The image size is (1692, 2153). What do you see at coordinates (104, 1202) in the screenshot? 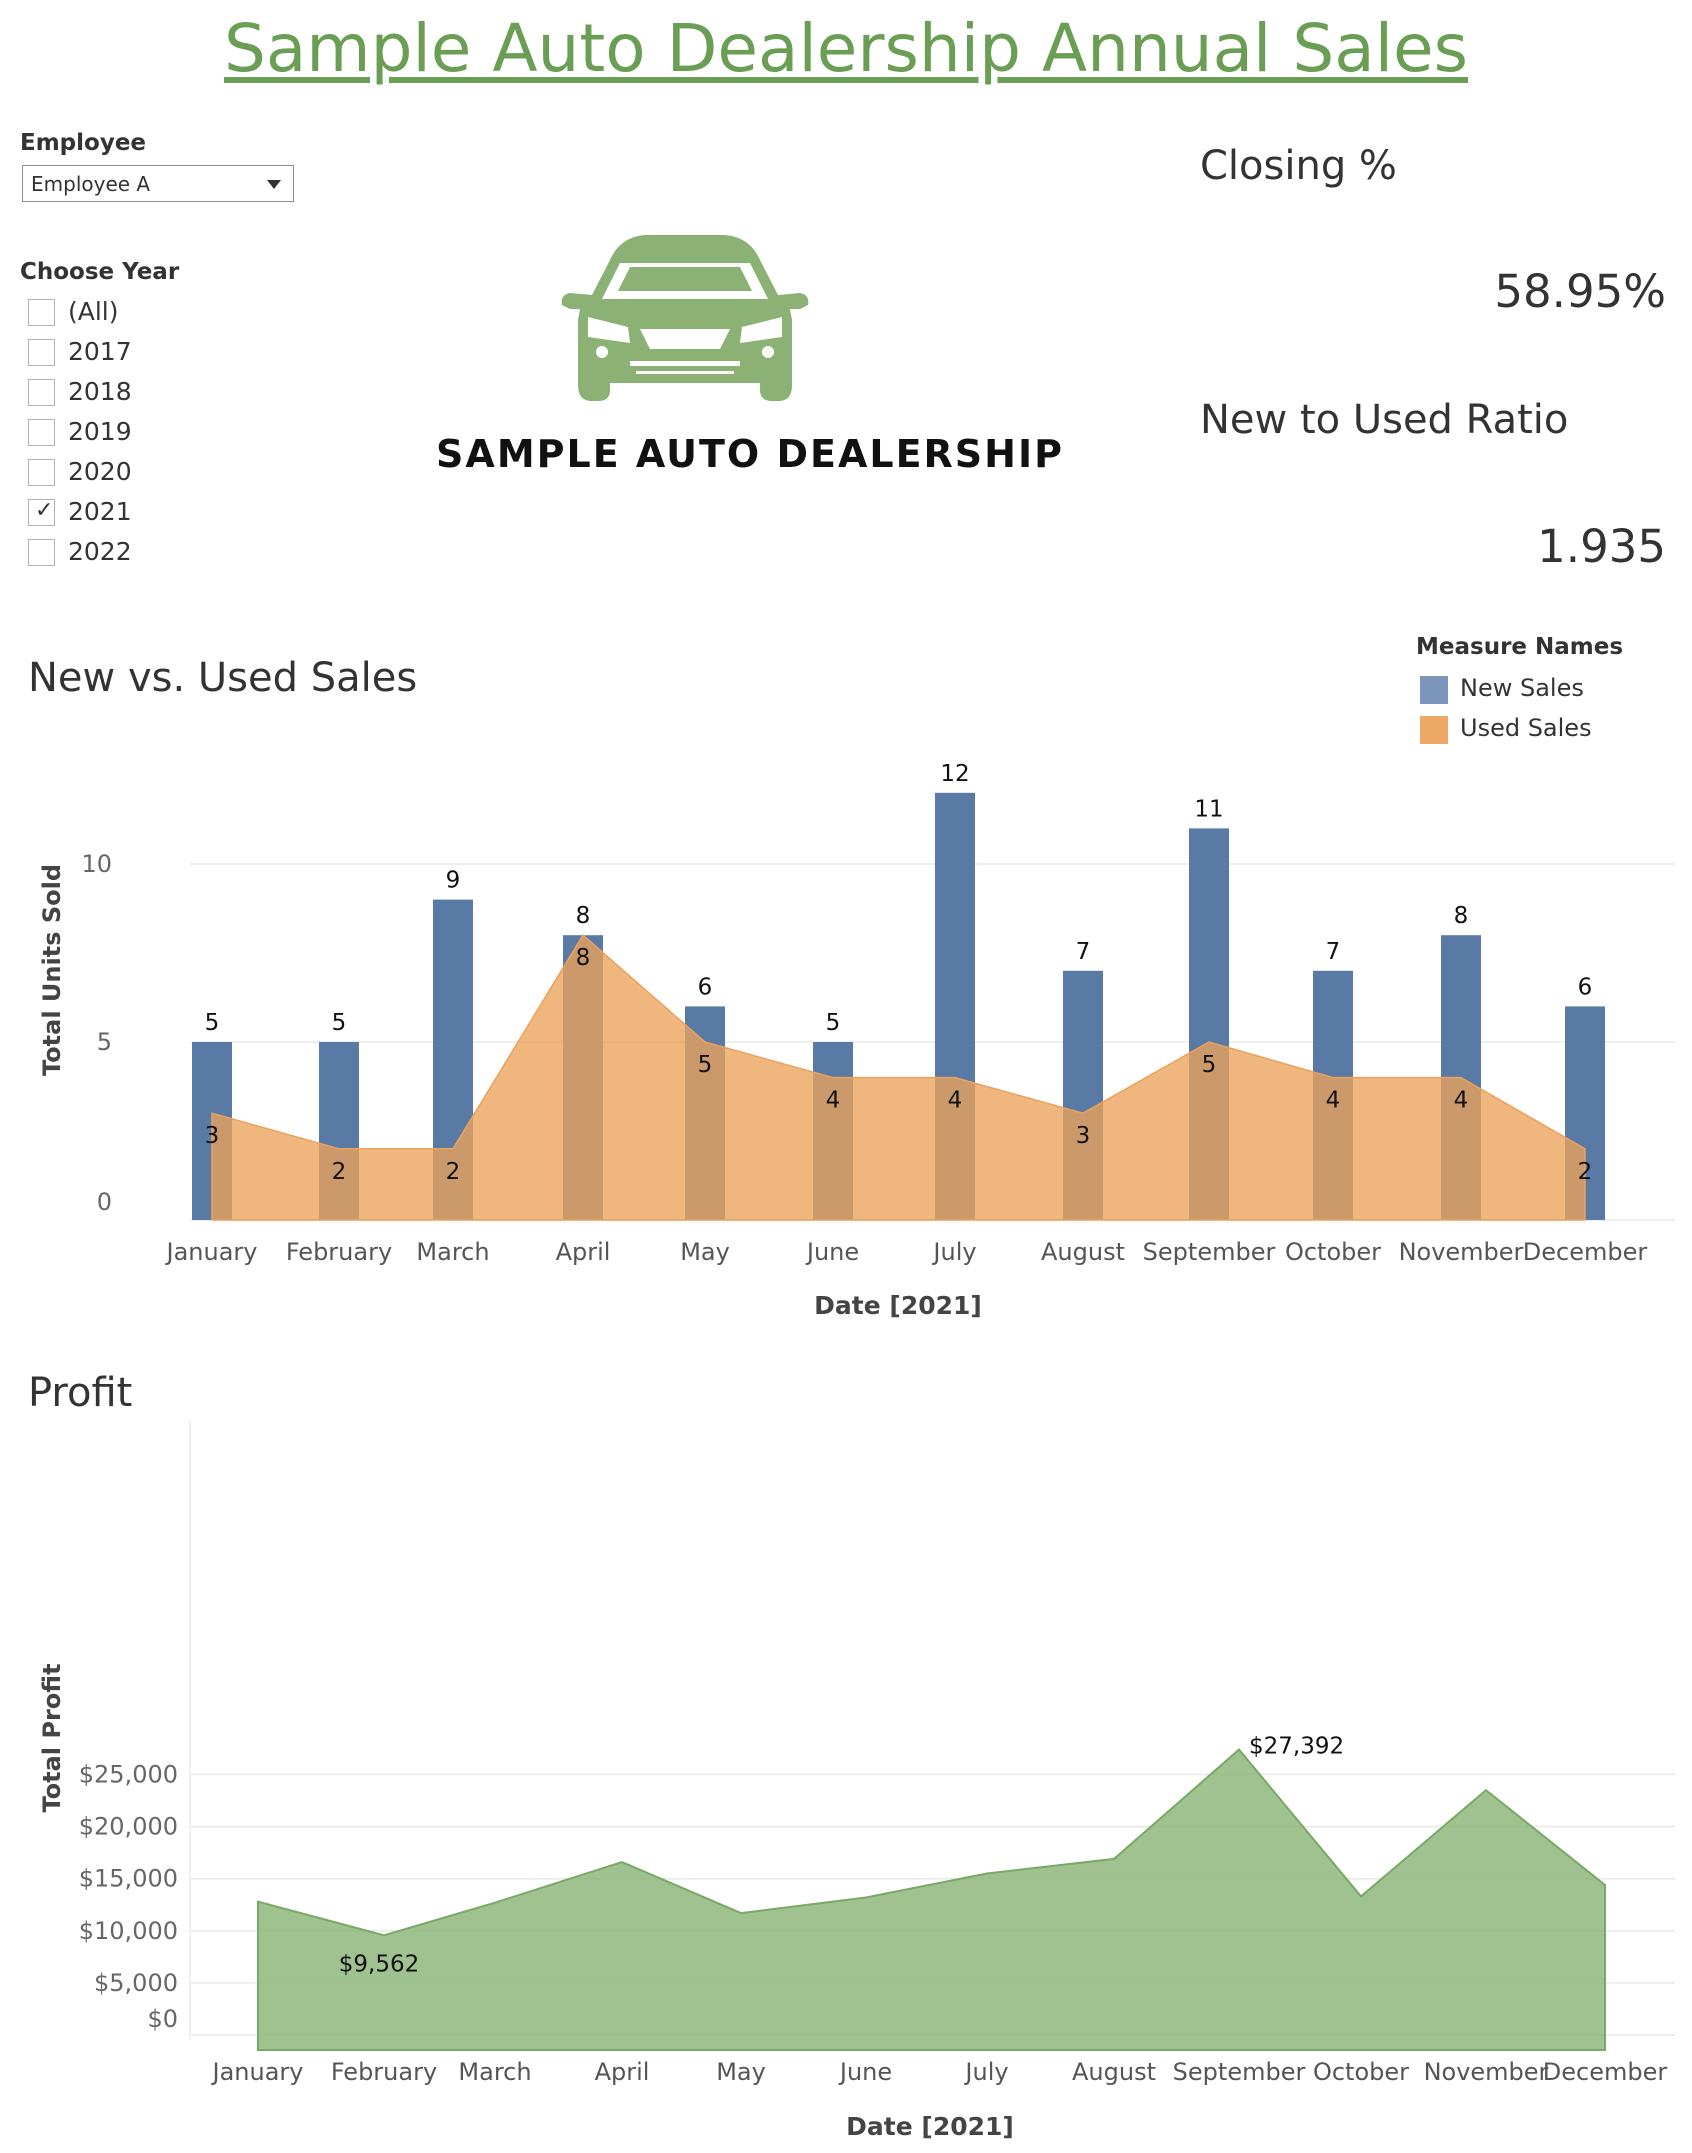
I see `y-tick-label: 0` at bounding box center [104, 1202].